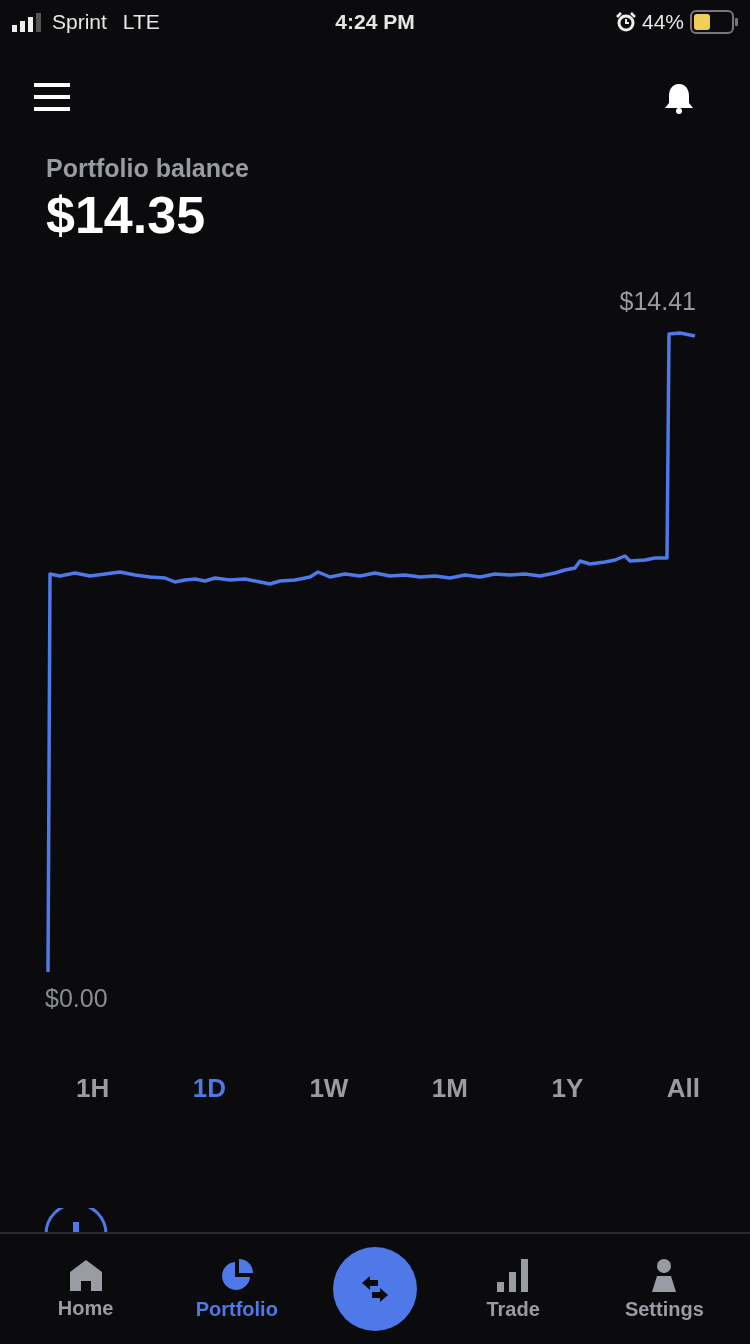 This screenshot has height=1344, width=750. I want to click on time-range-tab: 1Y, so click(567, 1088).